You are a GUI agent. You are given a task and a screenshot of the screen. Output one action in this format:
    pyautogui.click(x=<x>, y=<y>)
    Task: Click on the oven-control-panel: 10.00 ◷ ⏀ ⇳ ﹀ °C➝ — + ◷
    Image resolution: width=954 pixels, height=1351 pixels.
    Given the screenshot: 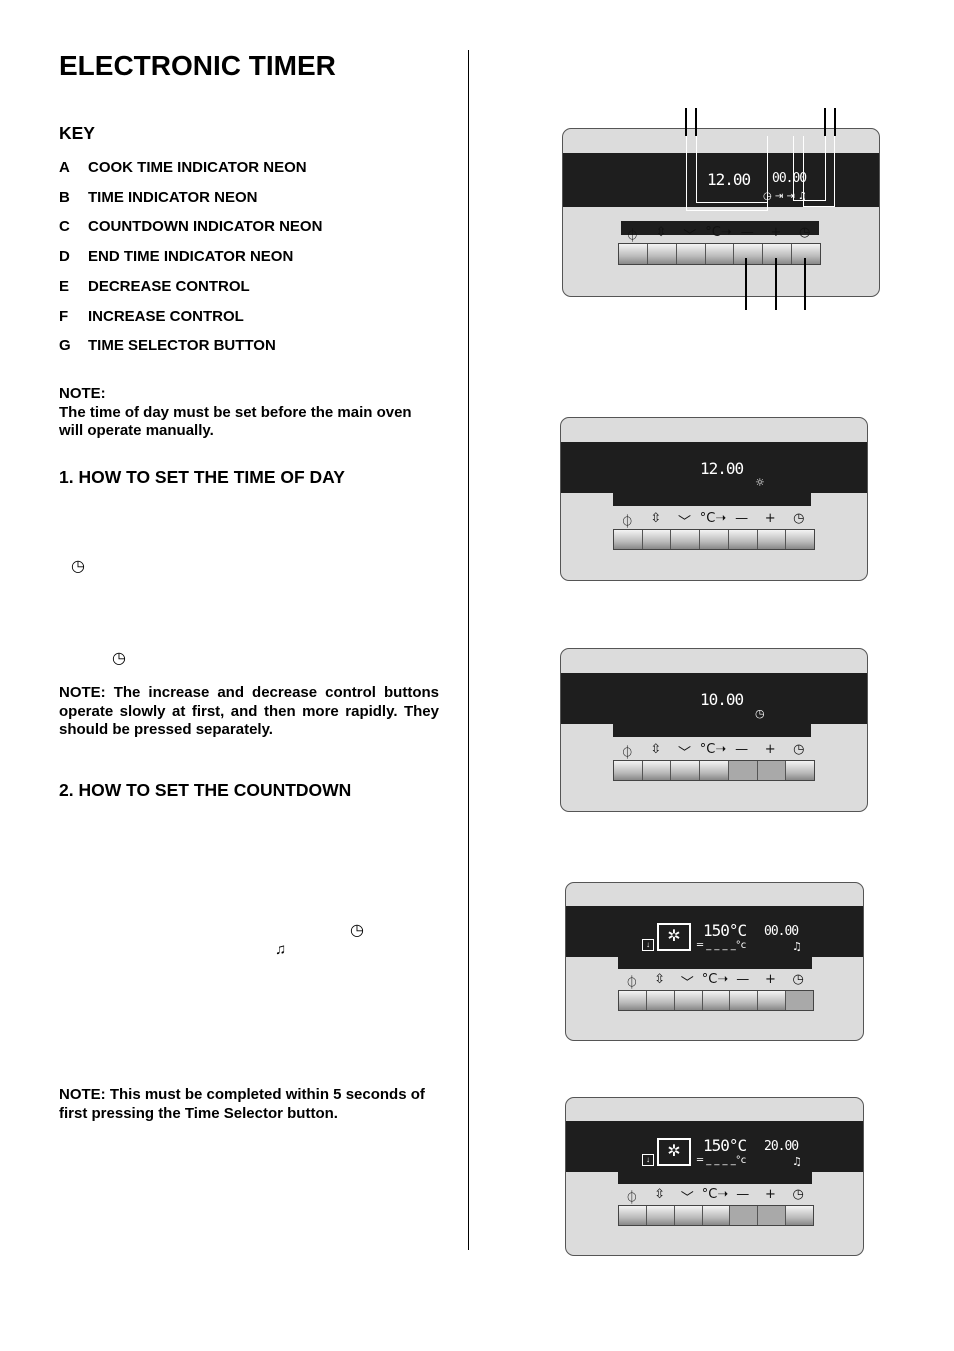 What is the action you would take?
    pyautogui.click(x=714, y=730)
    